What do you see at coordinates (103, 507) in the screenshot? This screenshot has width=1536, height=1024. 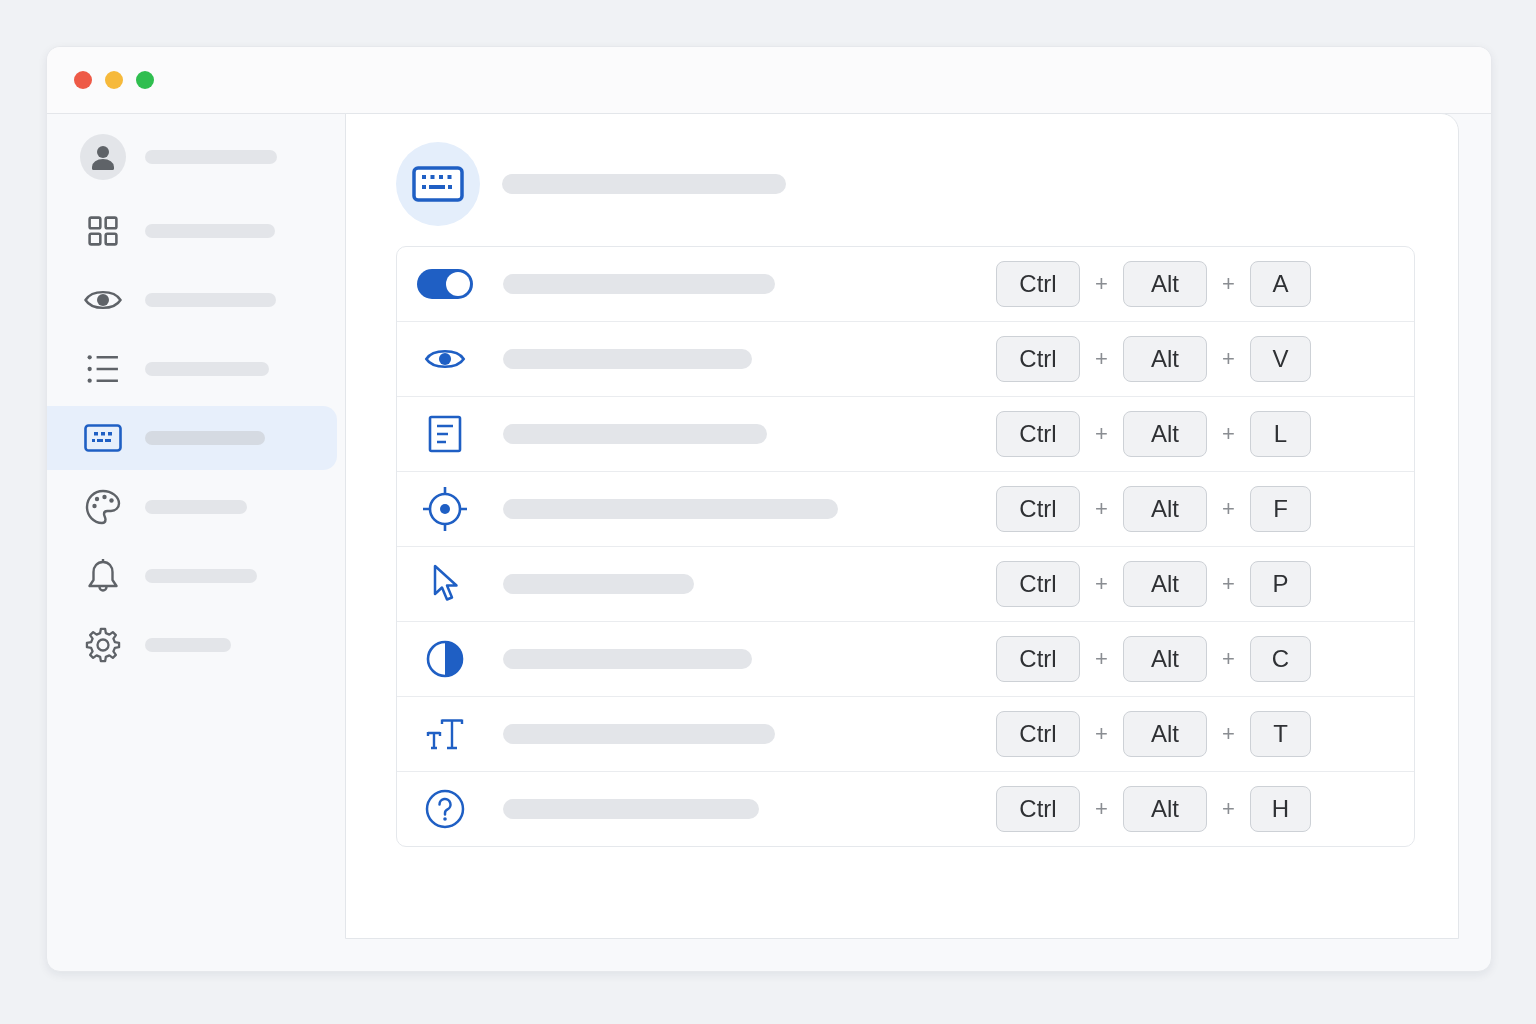 I see `palette-icon` at bounding box center [103, 507].